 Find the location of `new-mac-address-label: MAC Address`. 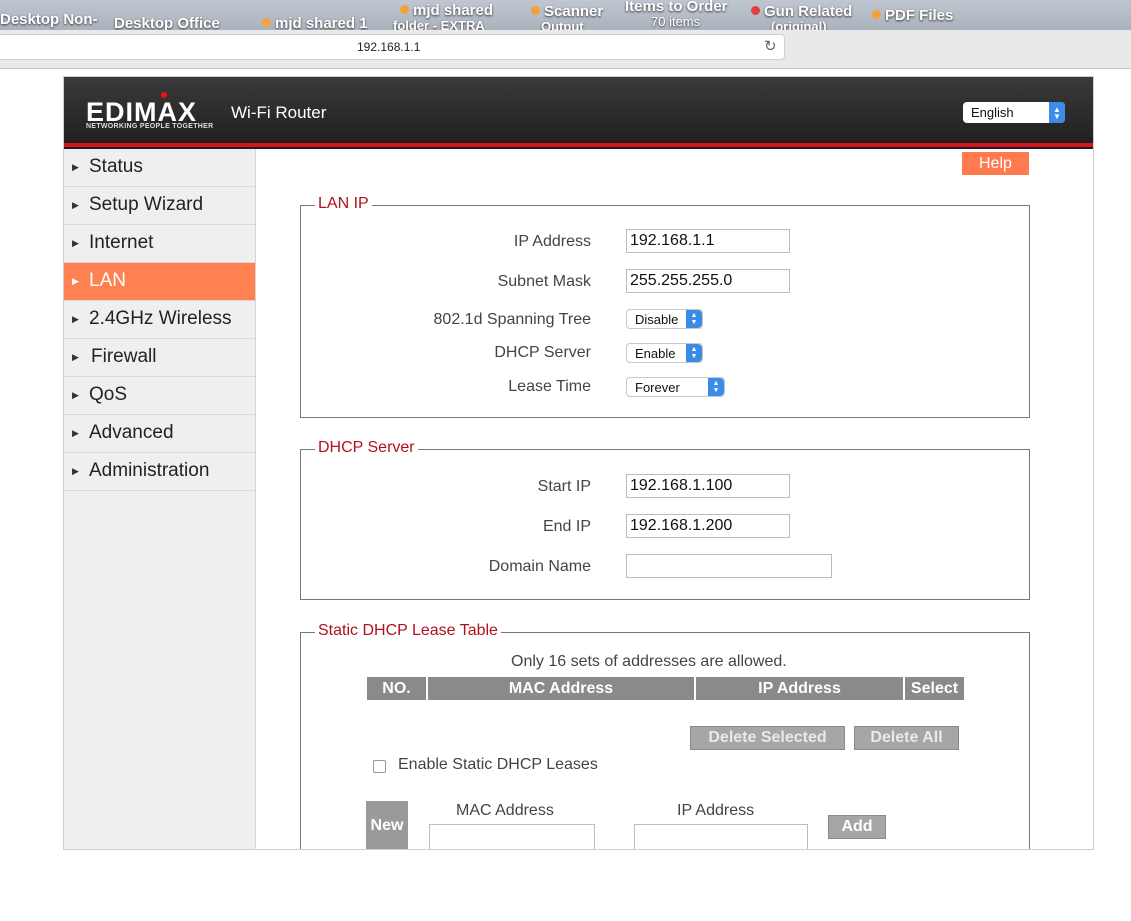

new-mac-address-label: MAC Address is located at coordinates (505, 810).